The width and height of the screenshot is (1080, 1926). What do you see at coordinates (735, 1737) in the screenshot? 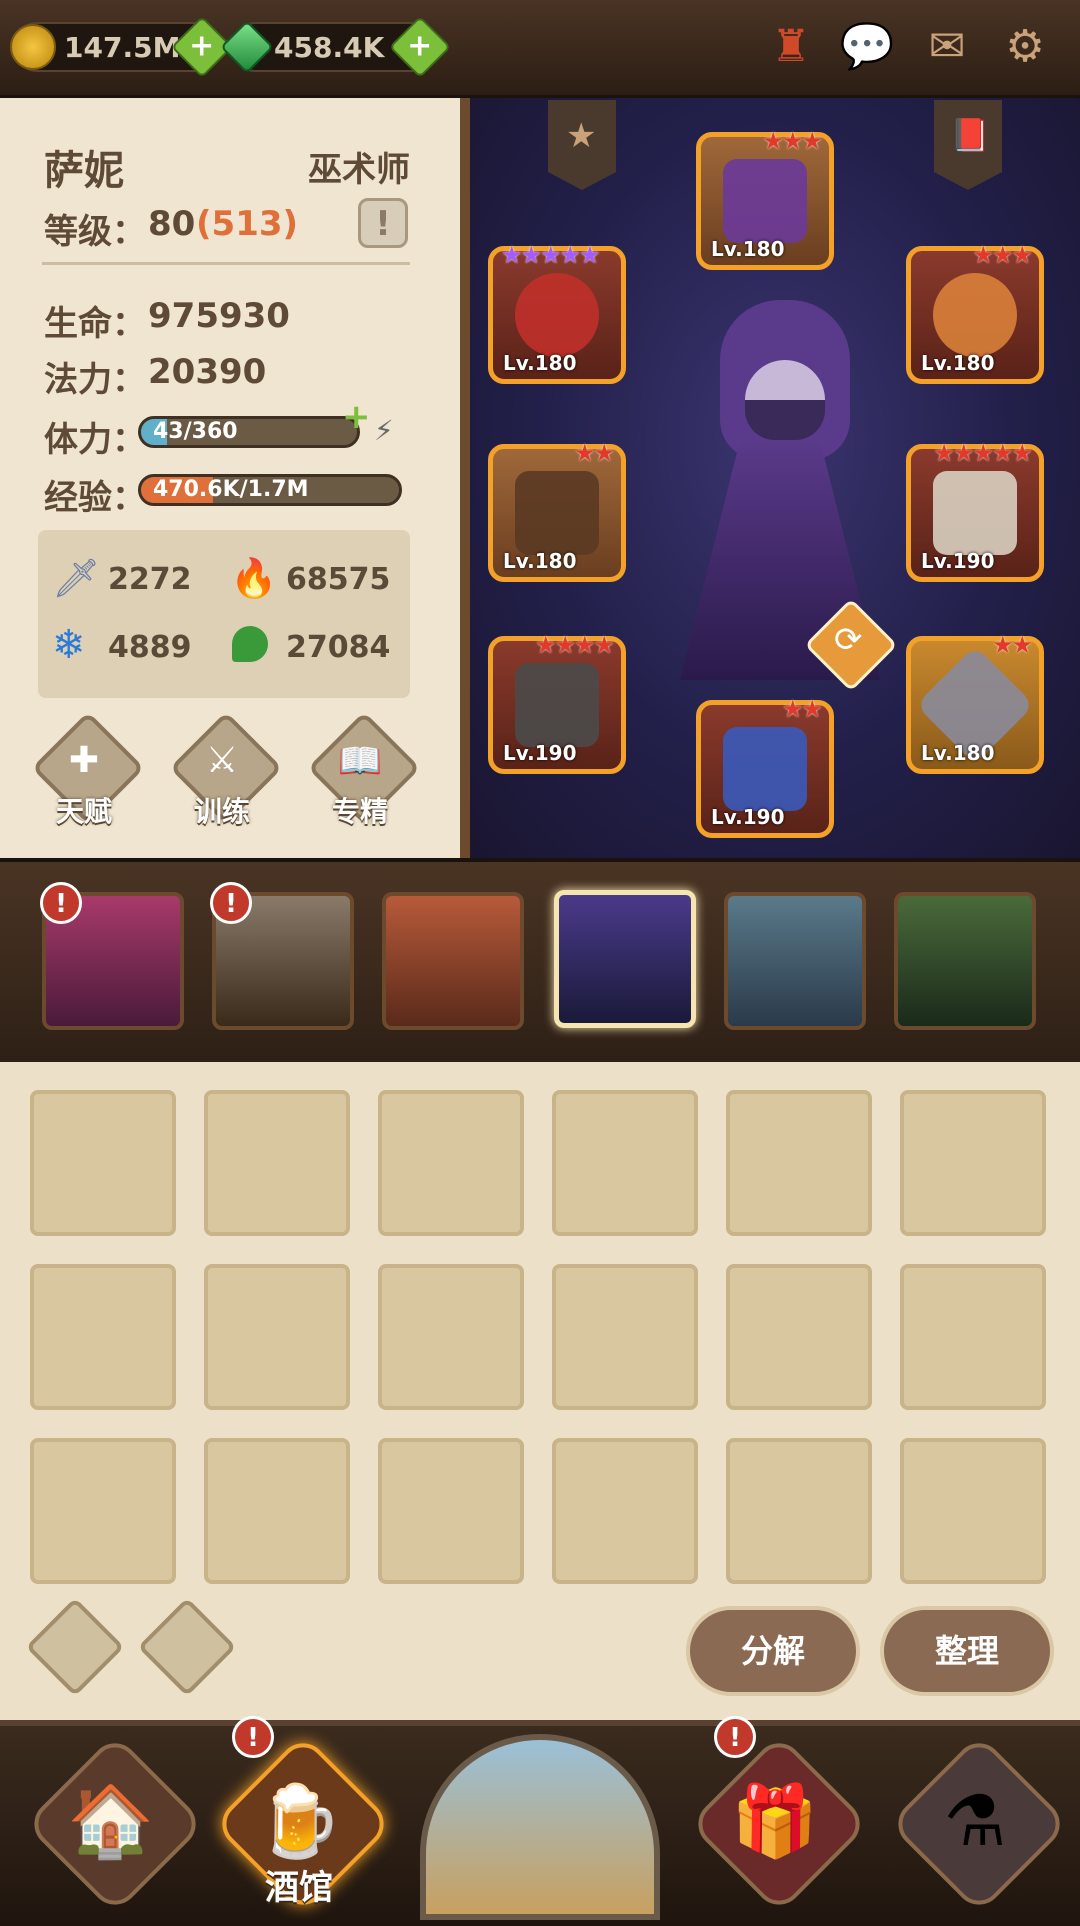
I see `shop-alert-icon: !` at bounding box center [735, 1737].